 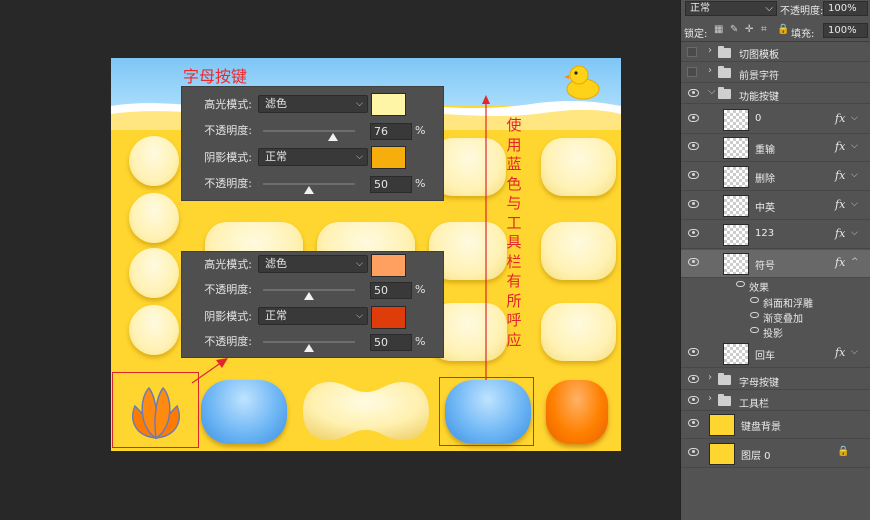 What do you see at coordinates (775, 379) in the screenshot?
I see `layer-folder-letter-keys: › 字母按键` at bounding box center [775, 379].